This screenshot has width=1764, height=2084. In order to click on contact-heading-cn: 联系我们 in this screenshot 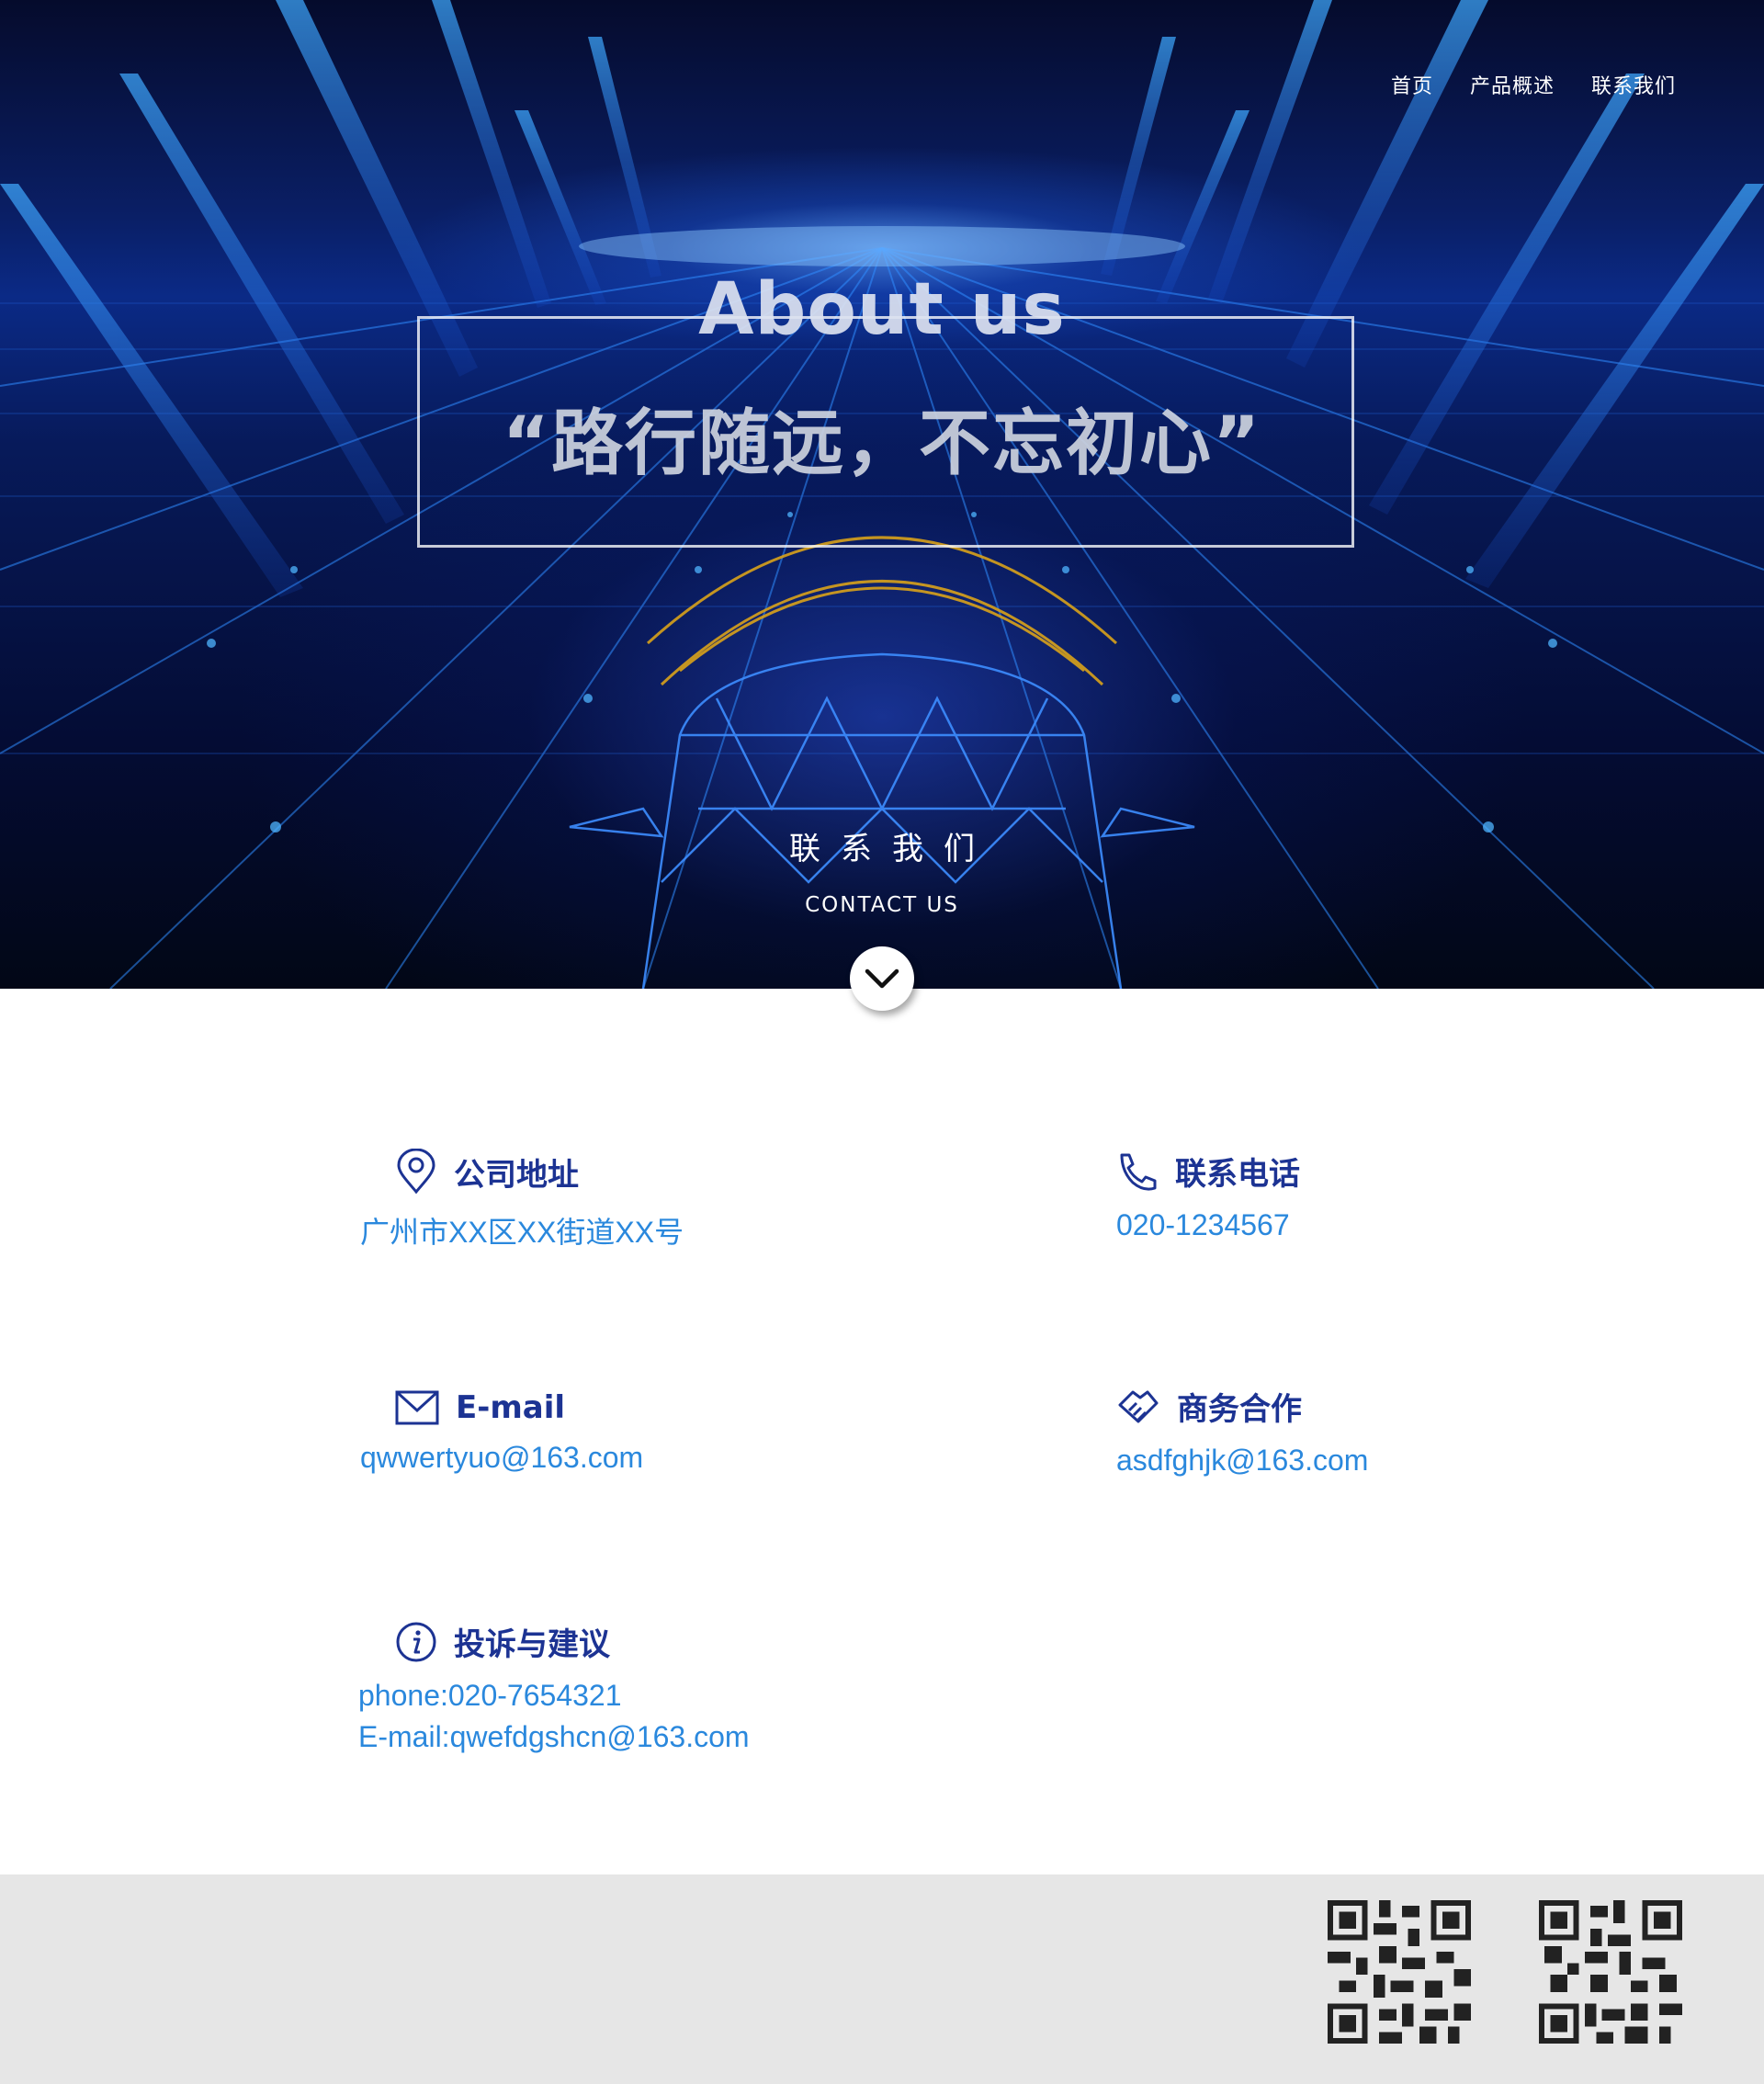, I will do `click(892, 849)`.